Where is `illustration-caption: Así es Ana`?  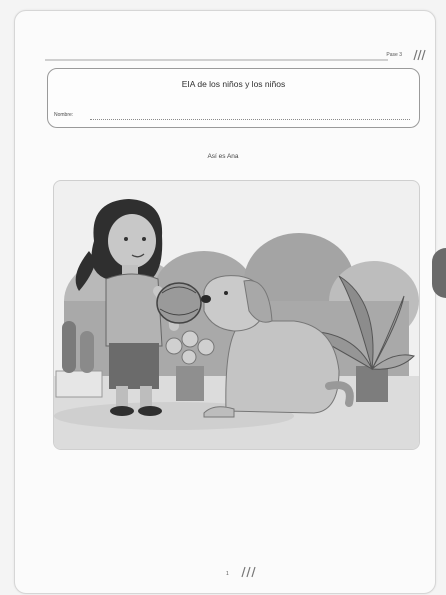 illustration-caption: Así es Ana is located at coordinates (223, 156).